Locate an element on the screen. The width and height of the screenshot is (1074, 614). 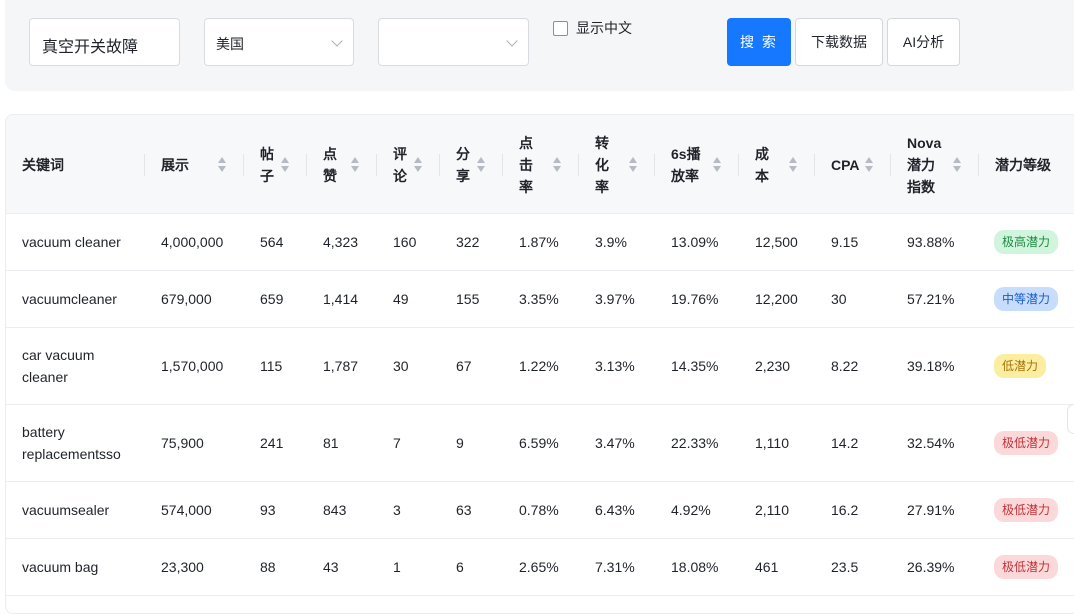
cell-ctr: 1.22% is located at coordinates (539, 366).